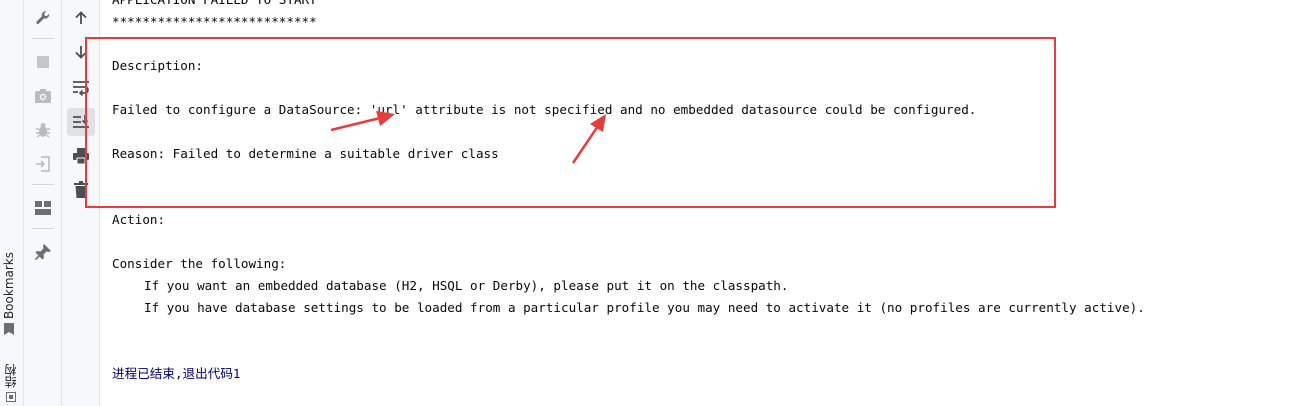 The image size is (1307, 406). I want to click on run-toolbar-left, so click(43, 203).